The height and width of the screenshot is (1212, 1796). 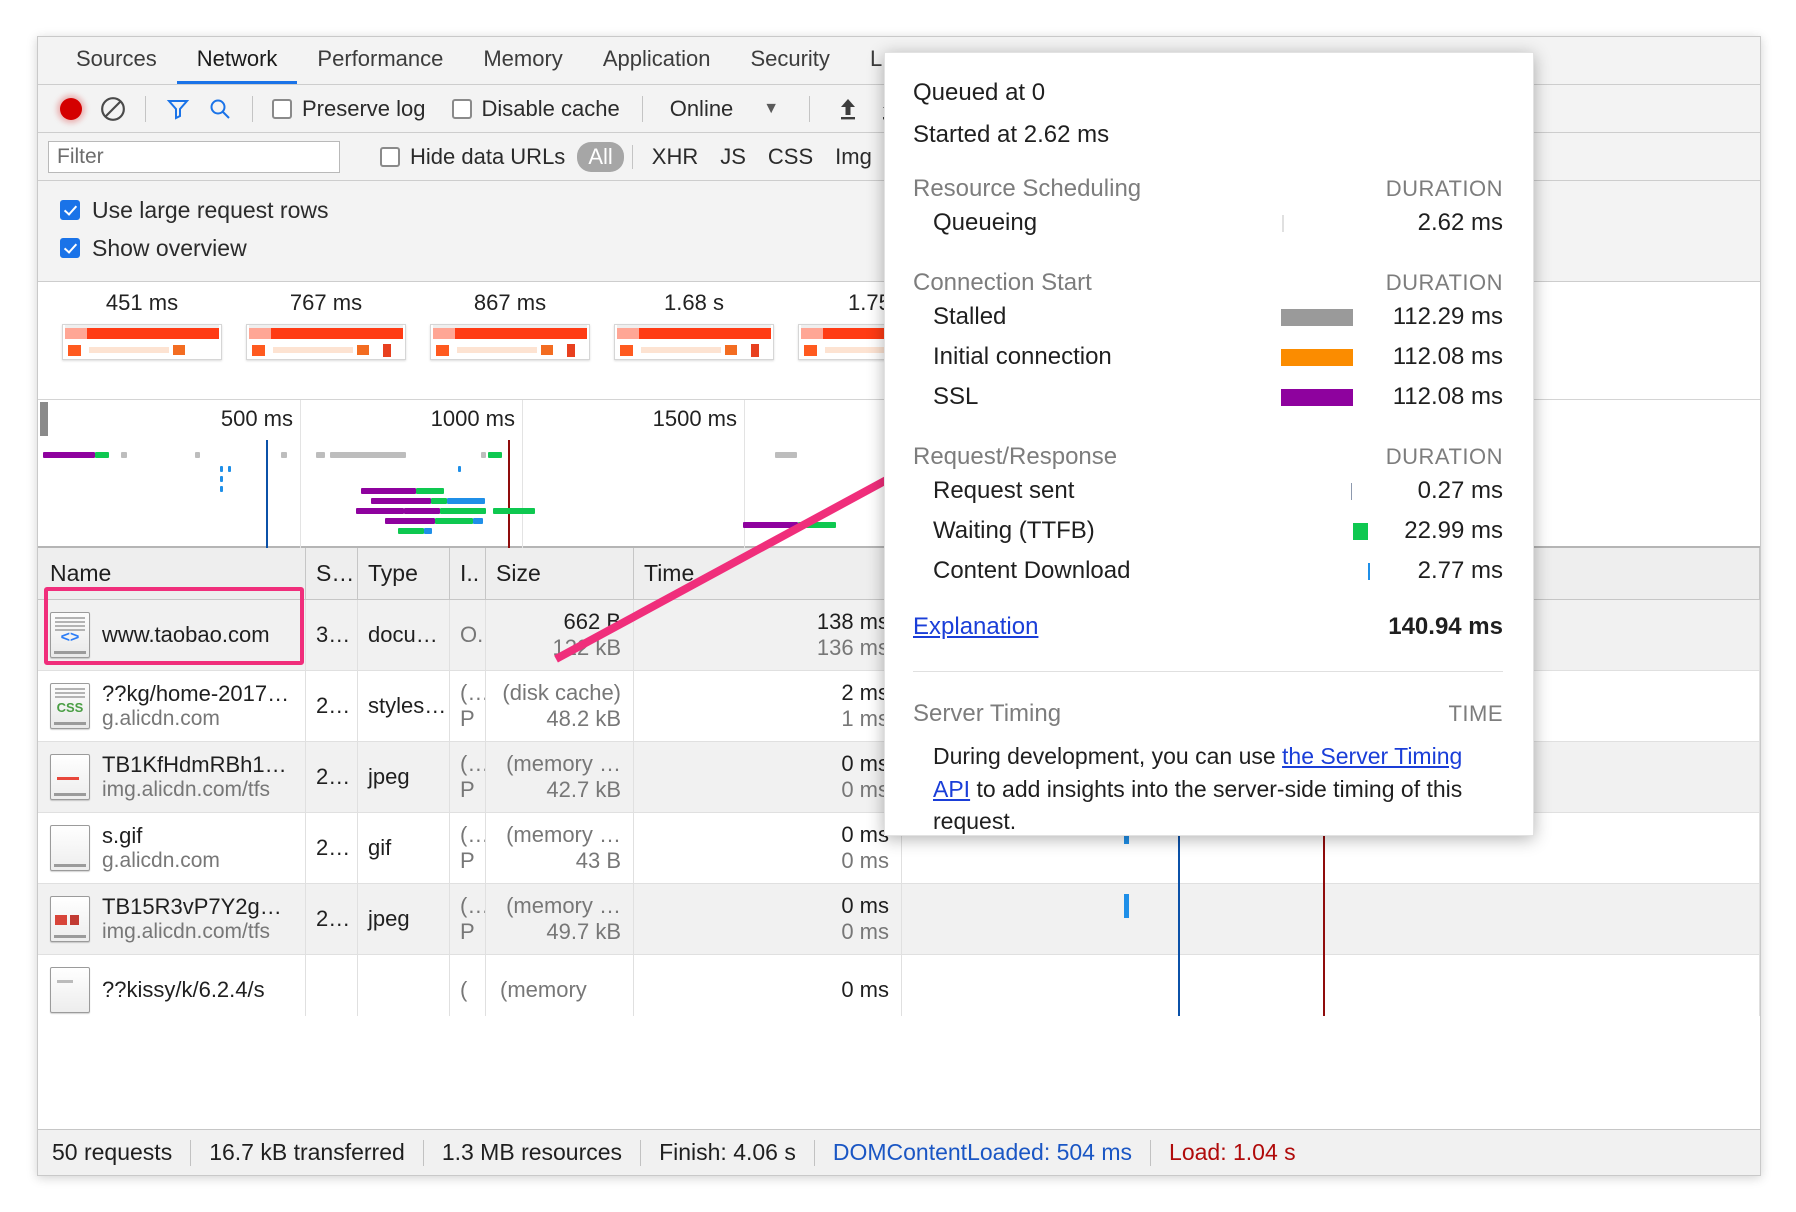 What do you see at coordinates (1208, 357) in the screenshot?
I see `timing-row-initial-connection: Initial connection 112.08 ms` at bounding box center [1208, 357].